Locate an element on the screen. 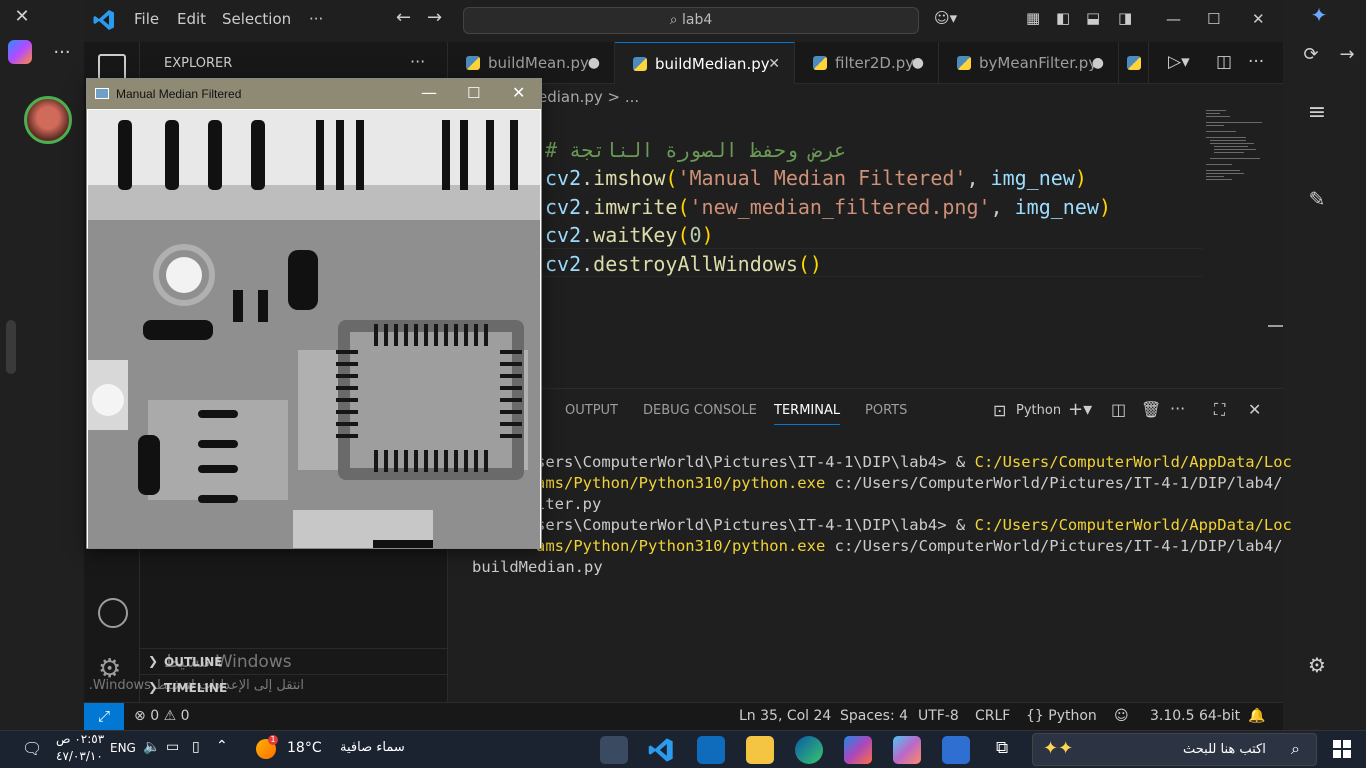  panel-tab-debug-console: DEBUG CONSOLE is located at coordinates (700, 410).